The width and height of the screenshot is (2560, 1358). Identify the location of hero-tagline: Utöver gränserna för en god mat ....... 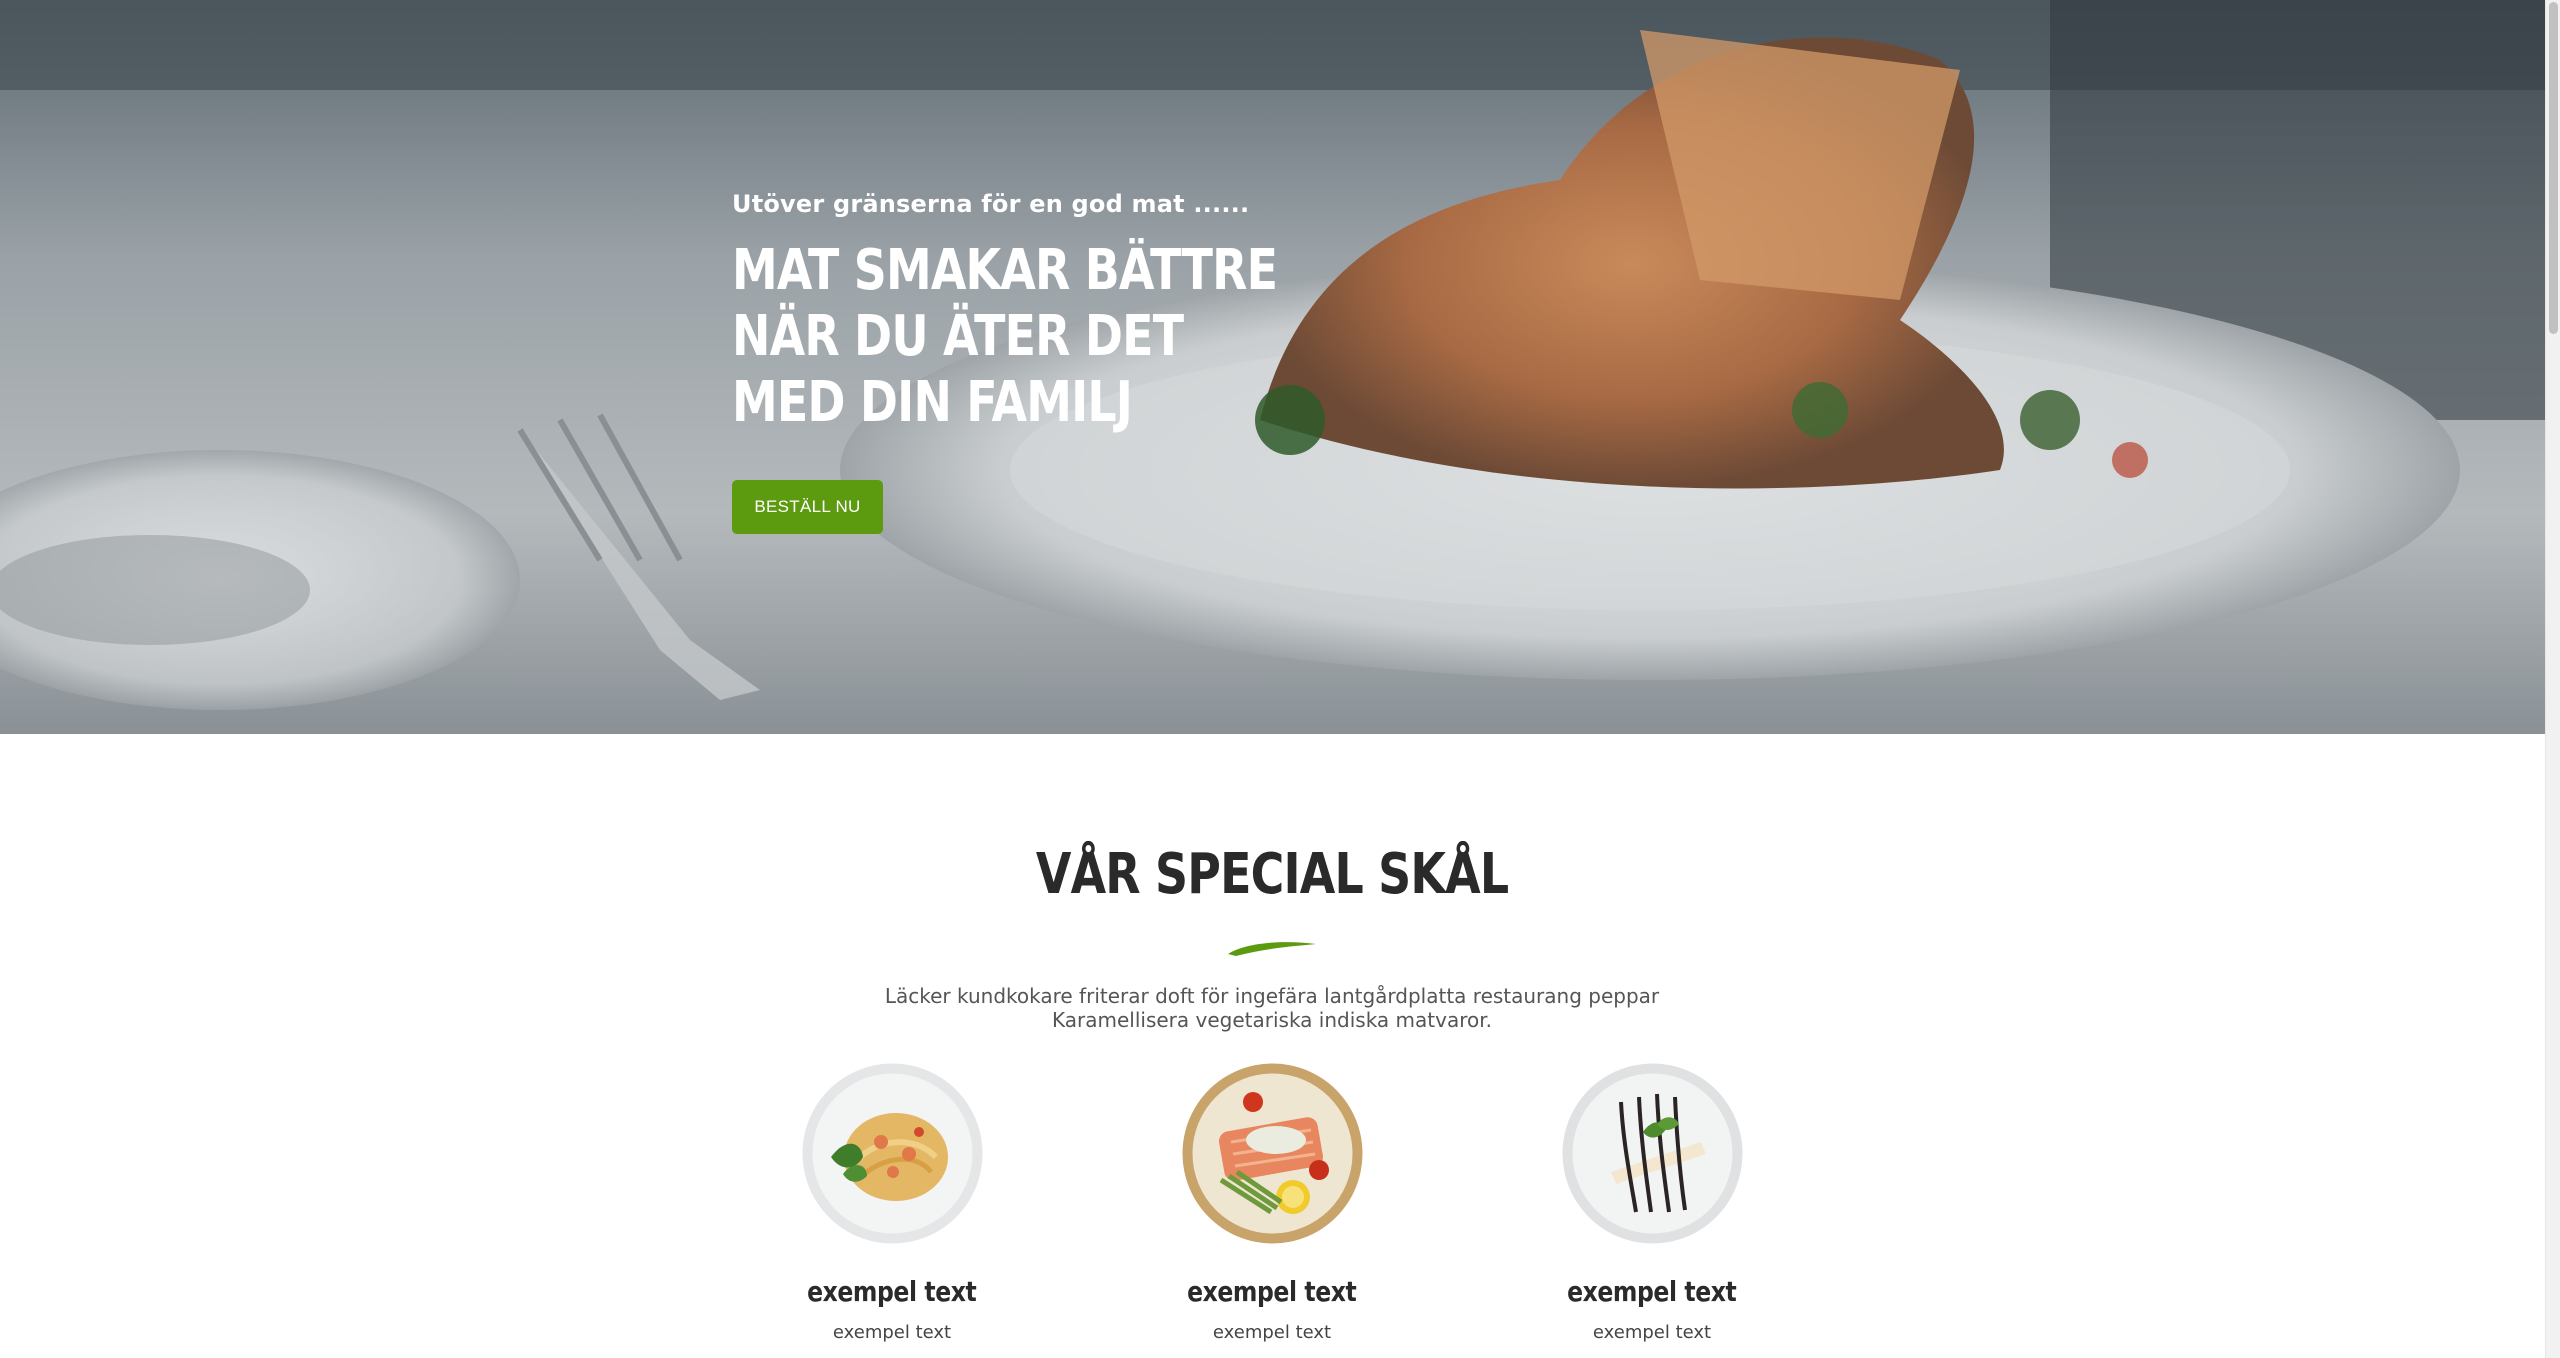
(991, 204).